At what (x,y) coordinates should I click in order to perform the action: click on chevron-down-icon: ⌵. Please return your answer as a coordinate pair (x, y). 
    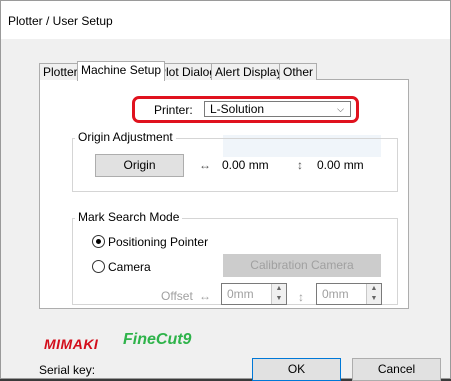
    Looking at the image, I should click on (340, 109).